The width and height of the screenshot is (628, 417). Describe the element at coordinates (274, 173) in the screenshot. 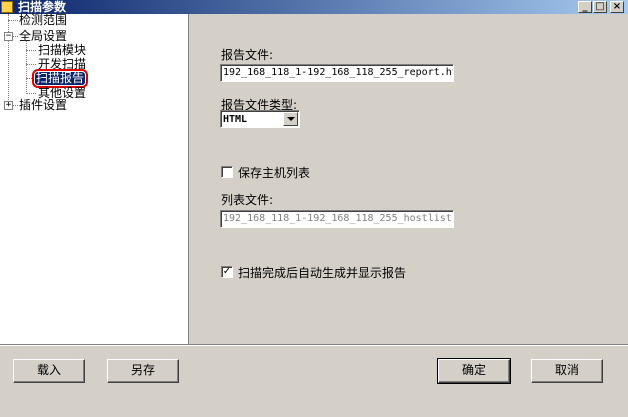

I see `save-hostlist-label: 保存主机列表` at that location.